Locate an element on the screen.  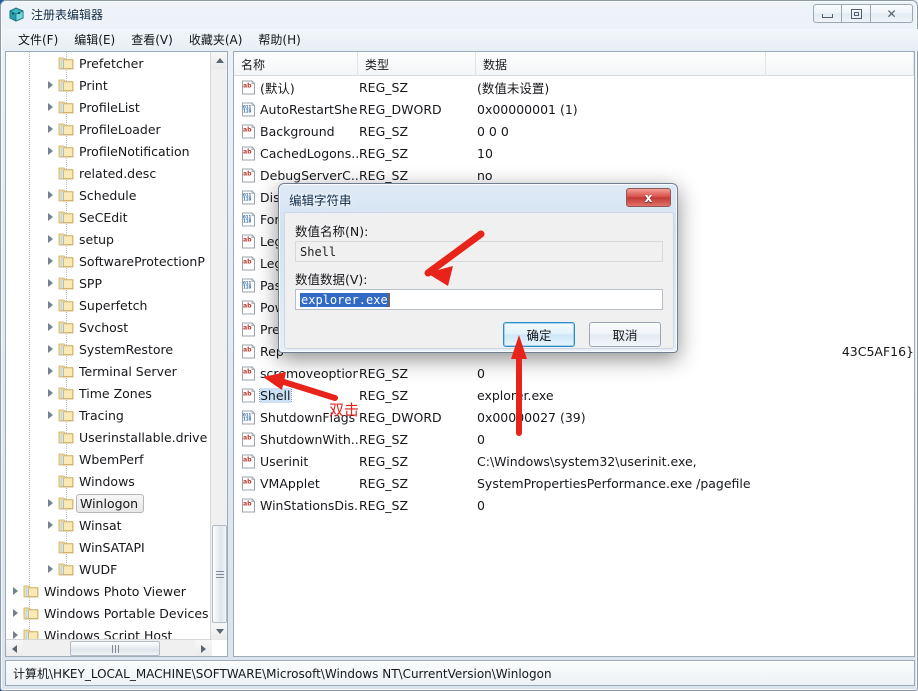
value-row: ab scremoveoption REG_SZ 0 is located at coordinates (574, 373).